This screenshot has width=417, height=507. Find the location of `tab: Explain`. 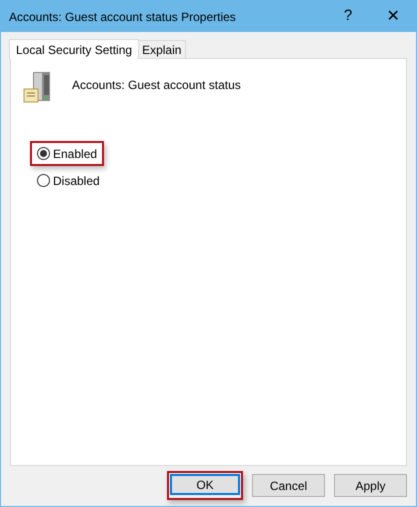

tab: Explain is located at coordinates (161, 49).